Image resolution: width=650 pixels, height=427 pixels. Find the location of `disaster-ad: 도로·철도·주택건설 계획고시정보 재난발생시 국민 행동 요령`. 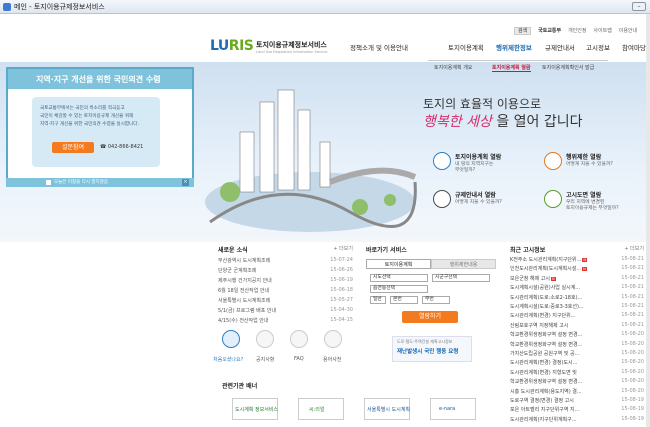

disaster-ad: 도로·철도·주택건설 계획고시정보 재난발생시 국민 행동 요령 is located at coordinates (432, 349).